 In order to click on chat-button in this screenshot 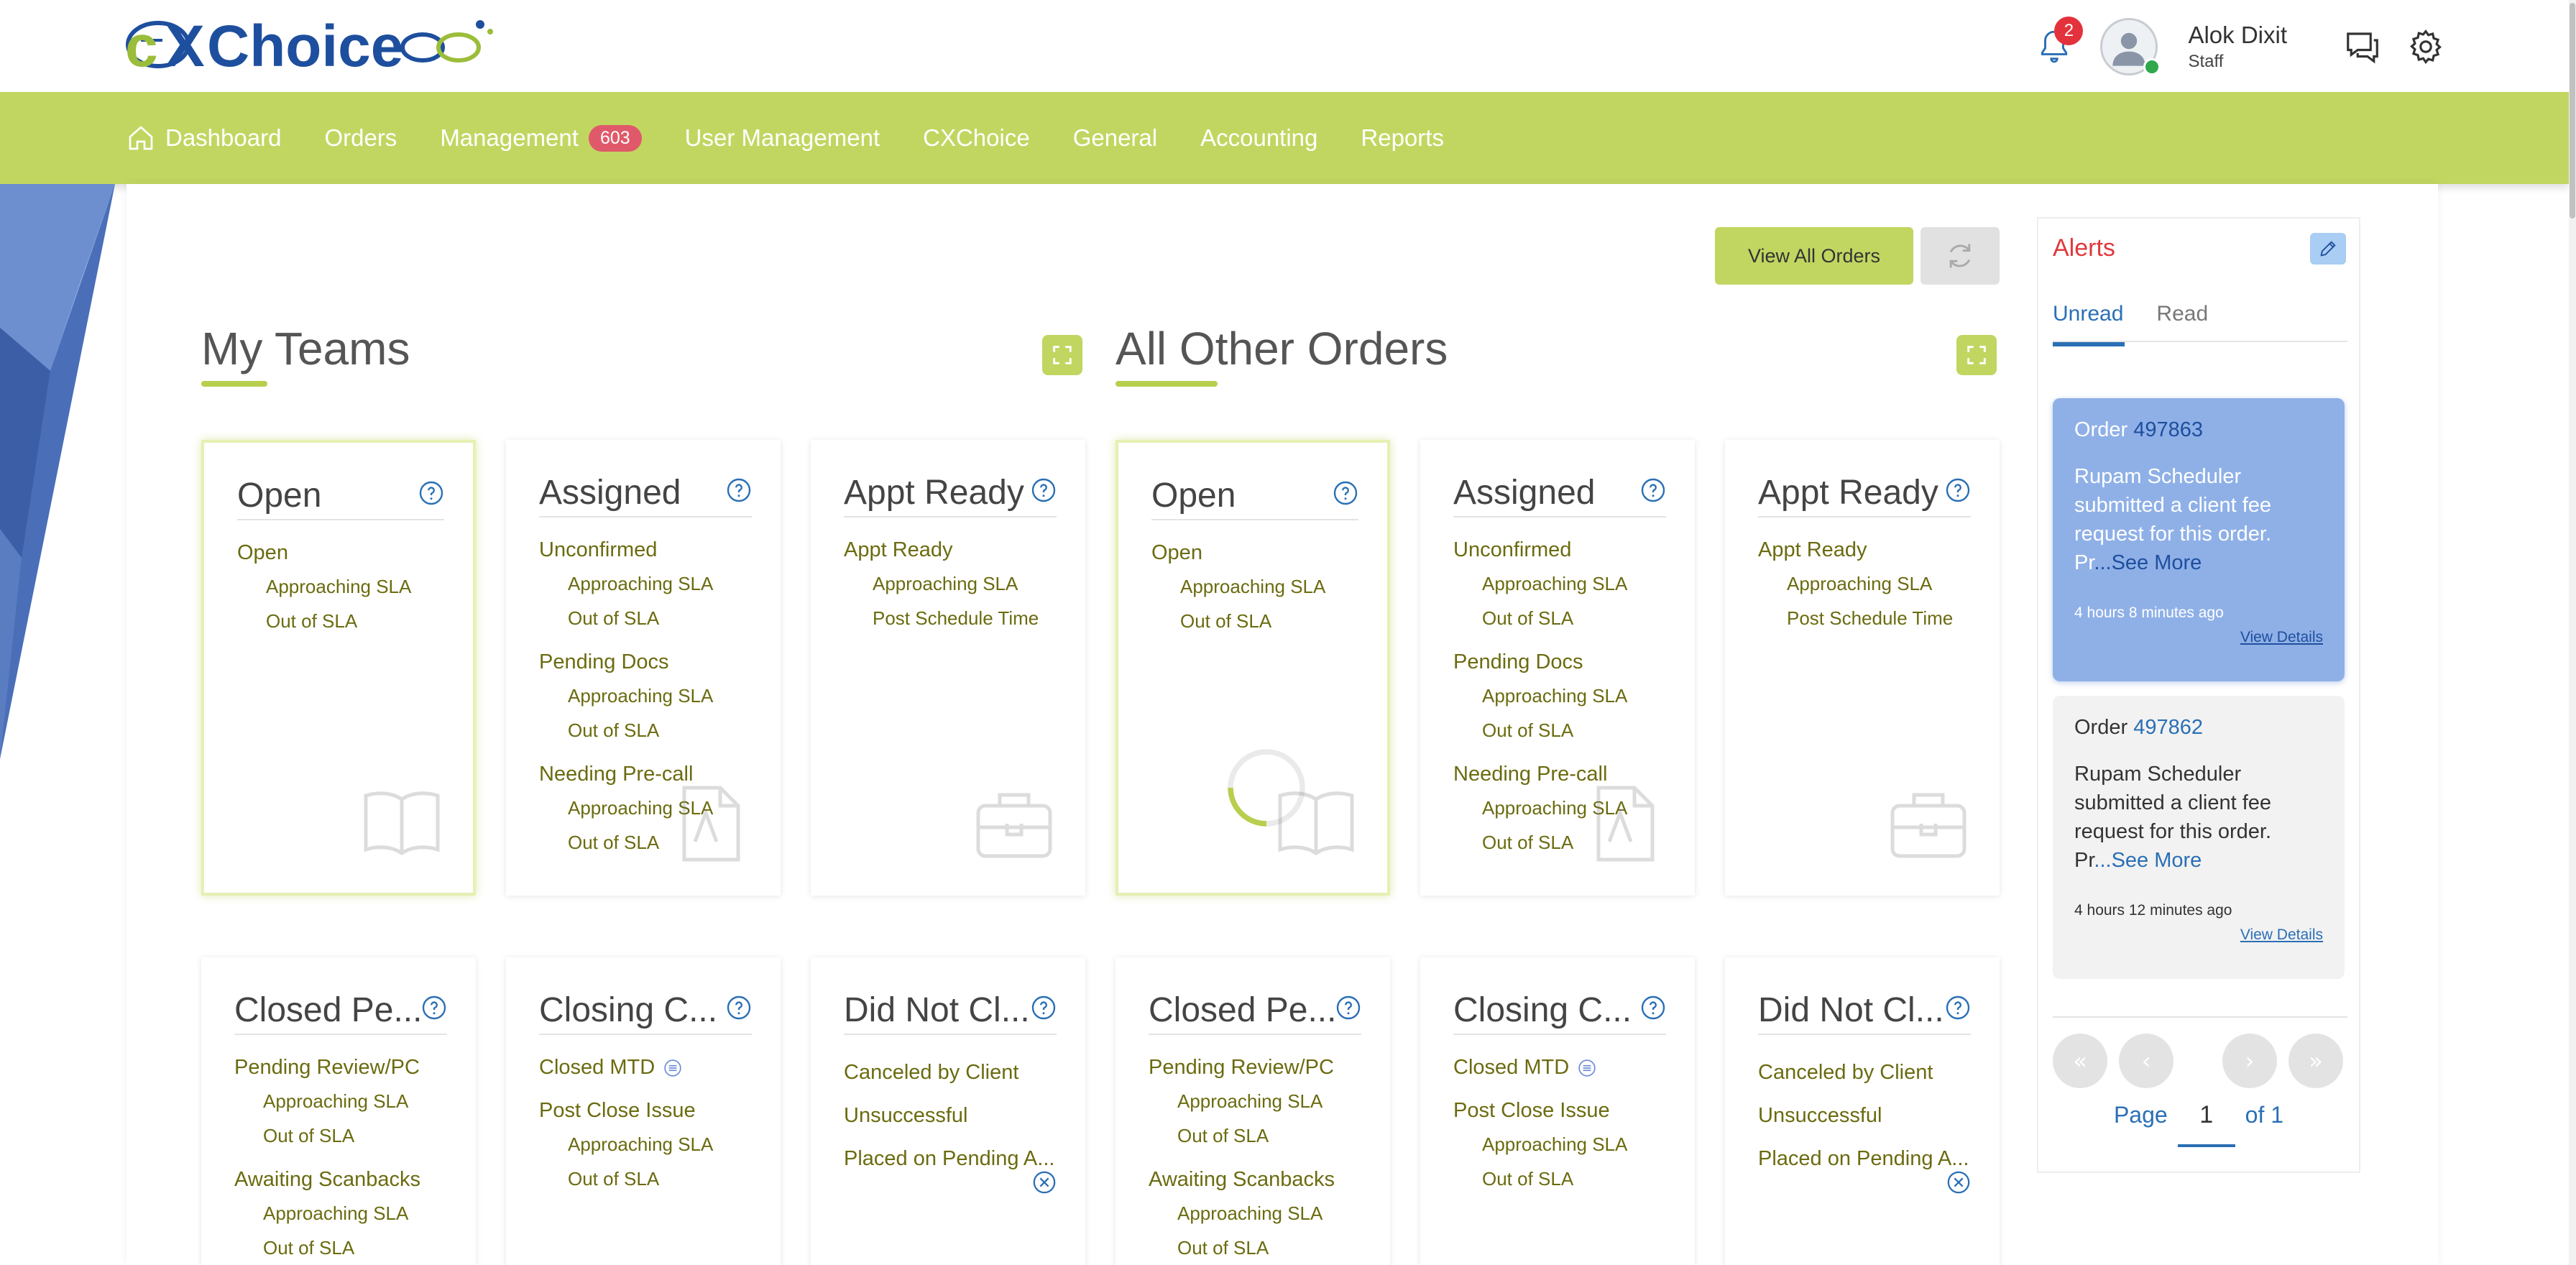, I will do `click(2362, 47)`.